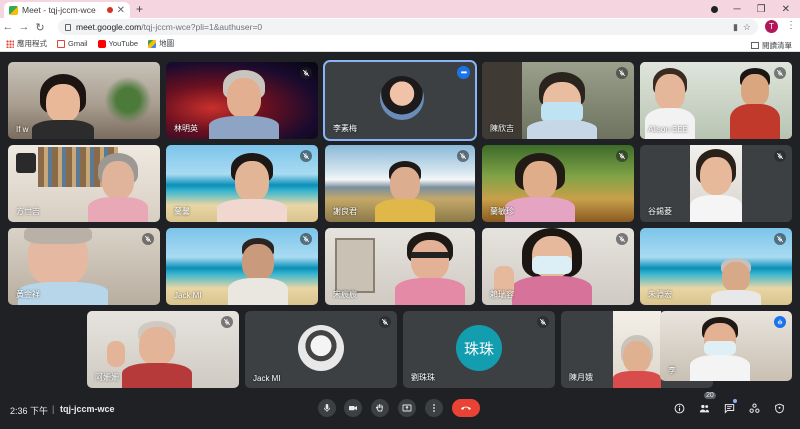 This screenshot has height=429, width=800. What do you see at coordinates (28, 211) in the screenshot?
I see `participant-name: 方世吉` at bounding box center [28, 211].